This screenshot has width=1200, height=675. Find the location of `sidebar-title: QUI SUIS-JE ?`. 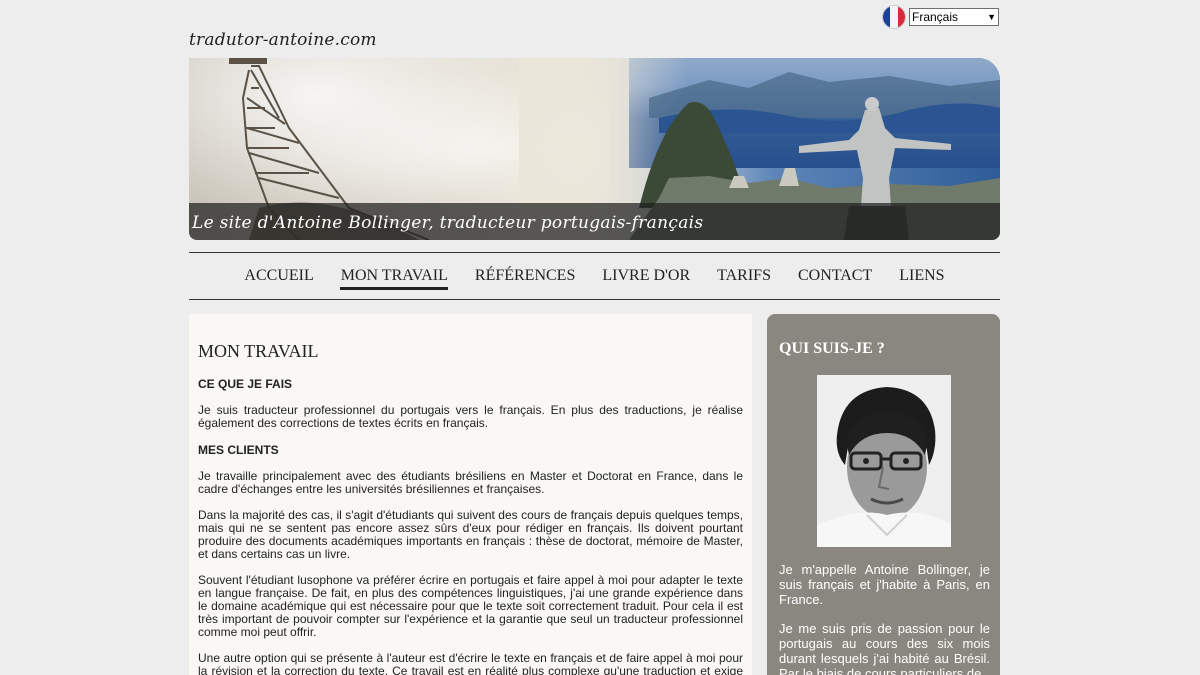

sidebar-title: QUI SUIS-JE ? is located at coordinates (832, 348).